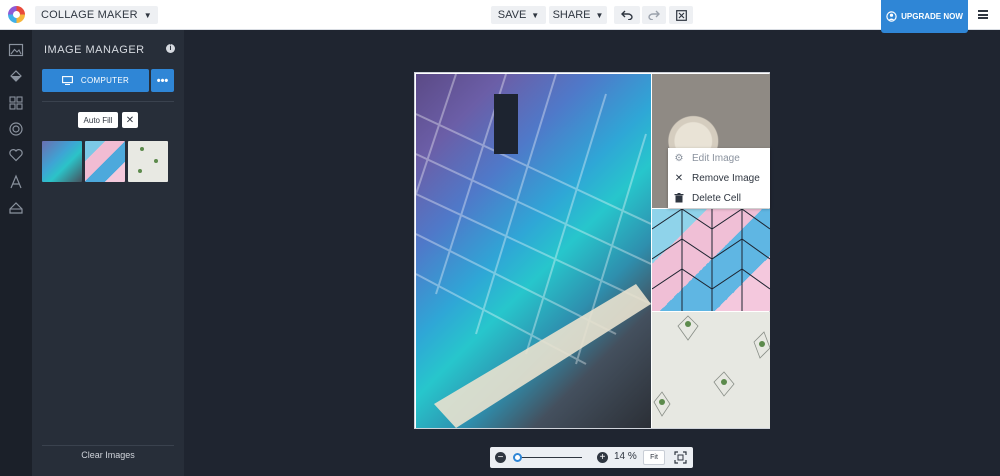 The height and width of the screenshot is (476, 1000). I want to click on plants-photo, so click(711, 366).